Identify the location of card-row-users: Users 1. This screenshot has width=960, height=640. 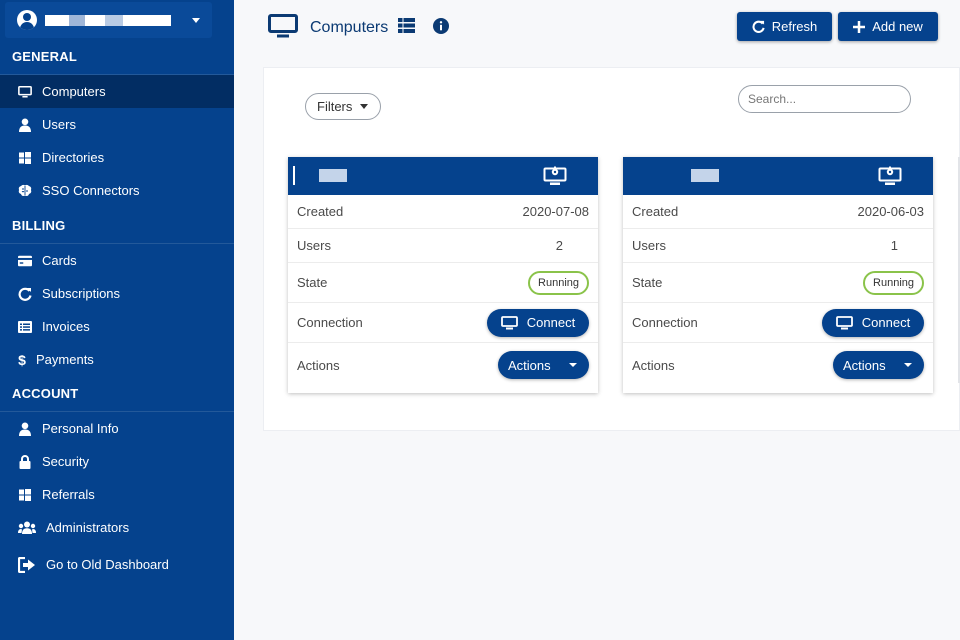
(778, 246).